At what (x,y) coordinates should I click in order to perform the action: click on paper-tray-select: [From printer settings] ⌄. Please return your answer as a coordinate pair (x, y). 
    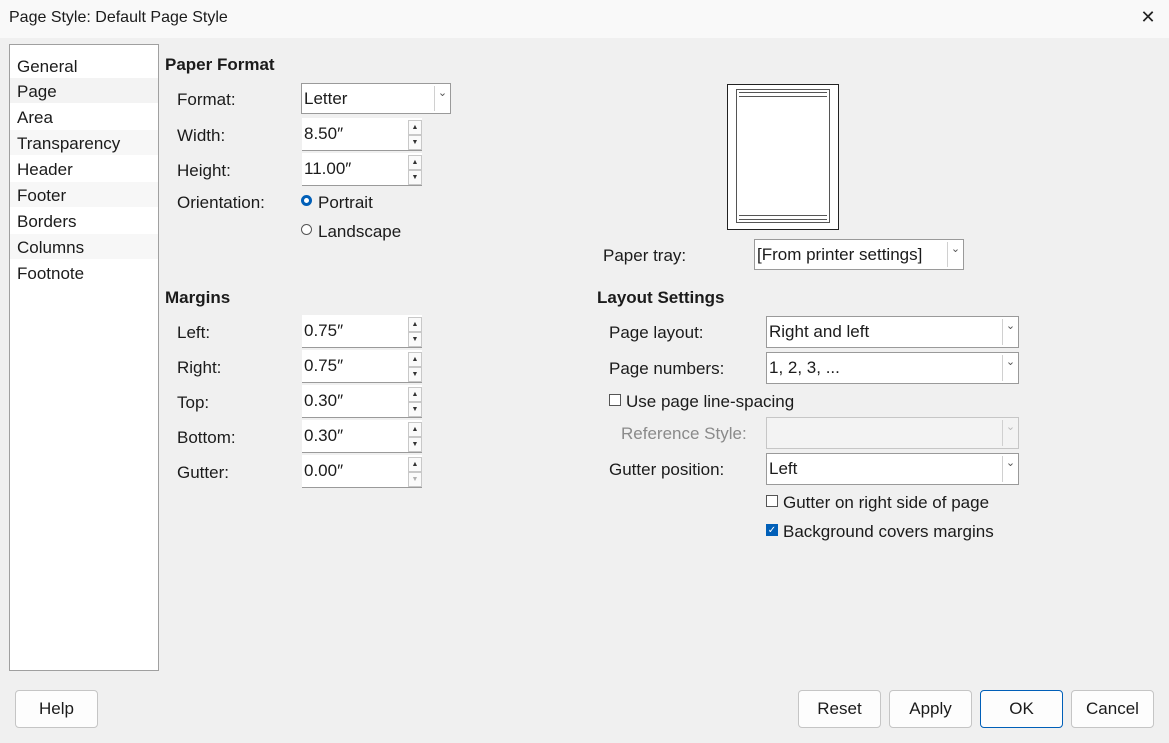
    Looking at the image, I should click on (859, 254).